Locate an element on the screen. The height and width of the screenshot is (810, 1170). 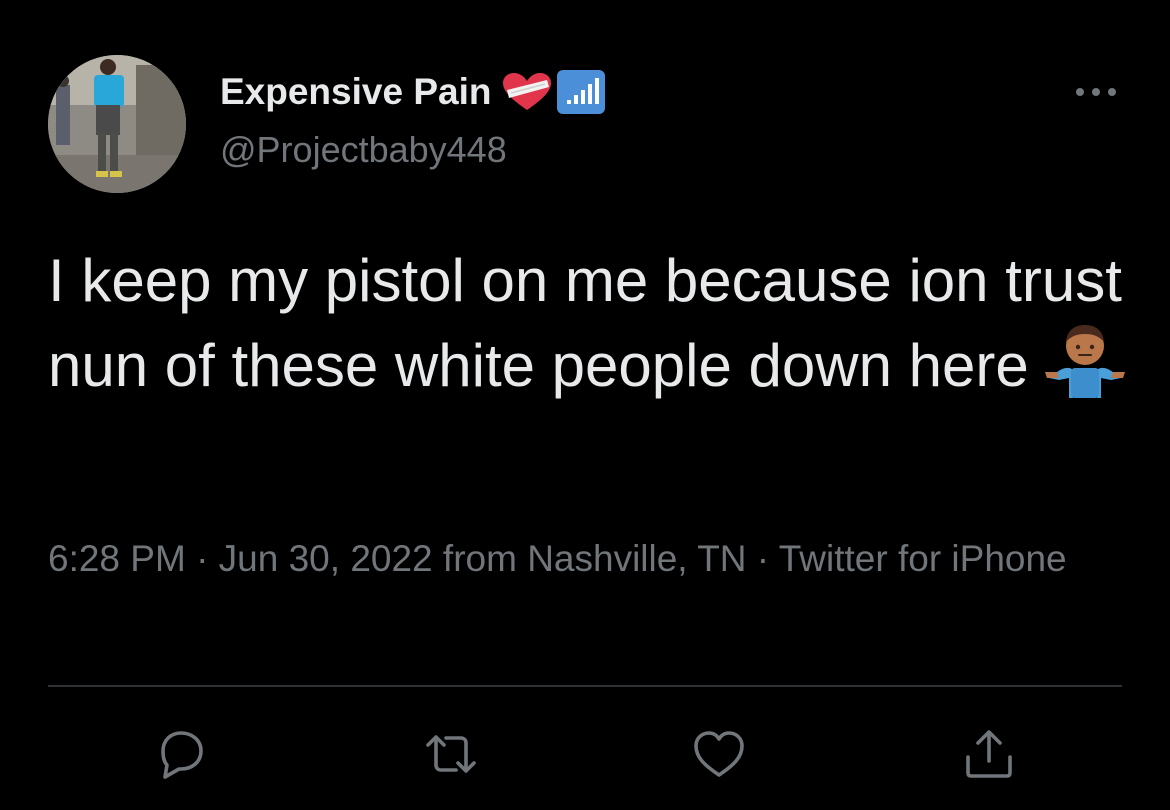
signal-bars-icon is located at coordinates (581, 92).